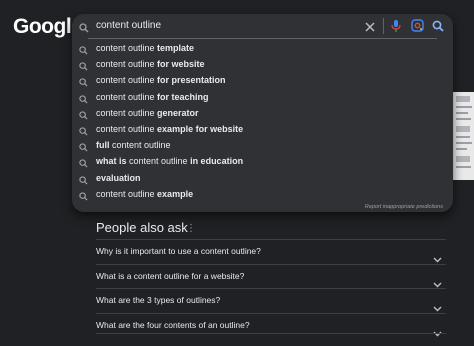  Describe the element at coordinates (437, 334) in the screenshot. I see `chevron-down-icon` at that location.